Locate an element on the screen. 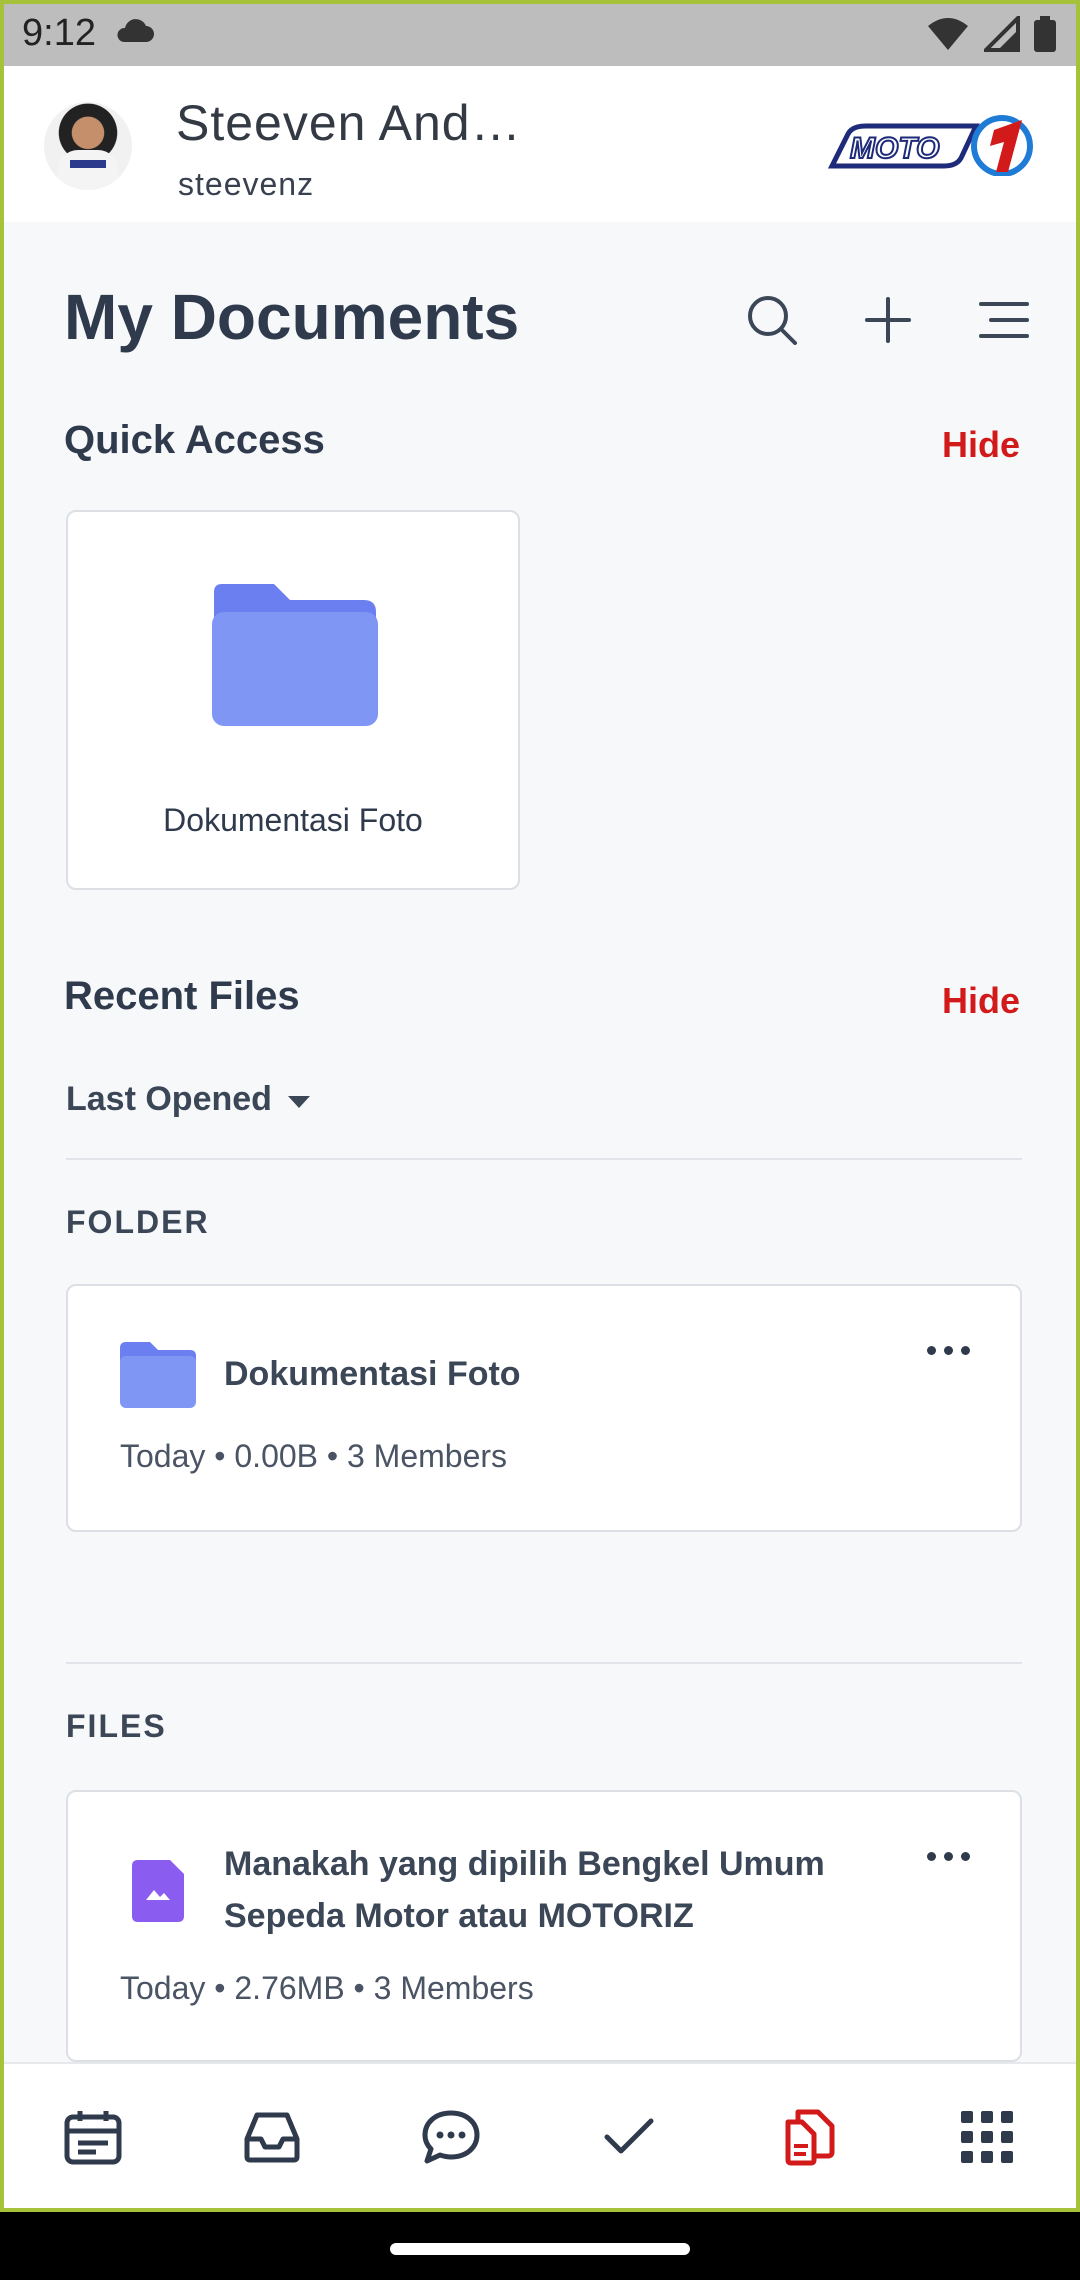 The width and height of the screenshot is (1080, 2280). documents-icon is located at coordinates (808, 2139).